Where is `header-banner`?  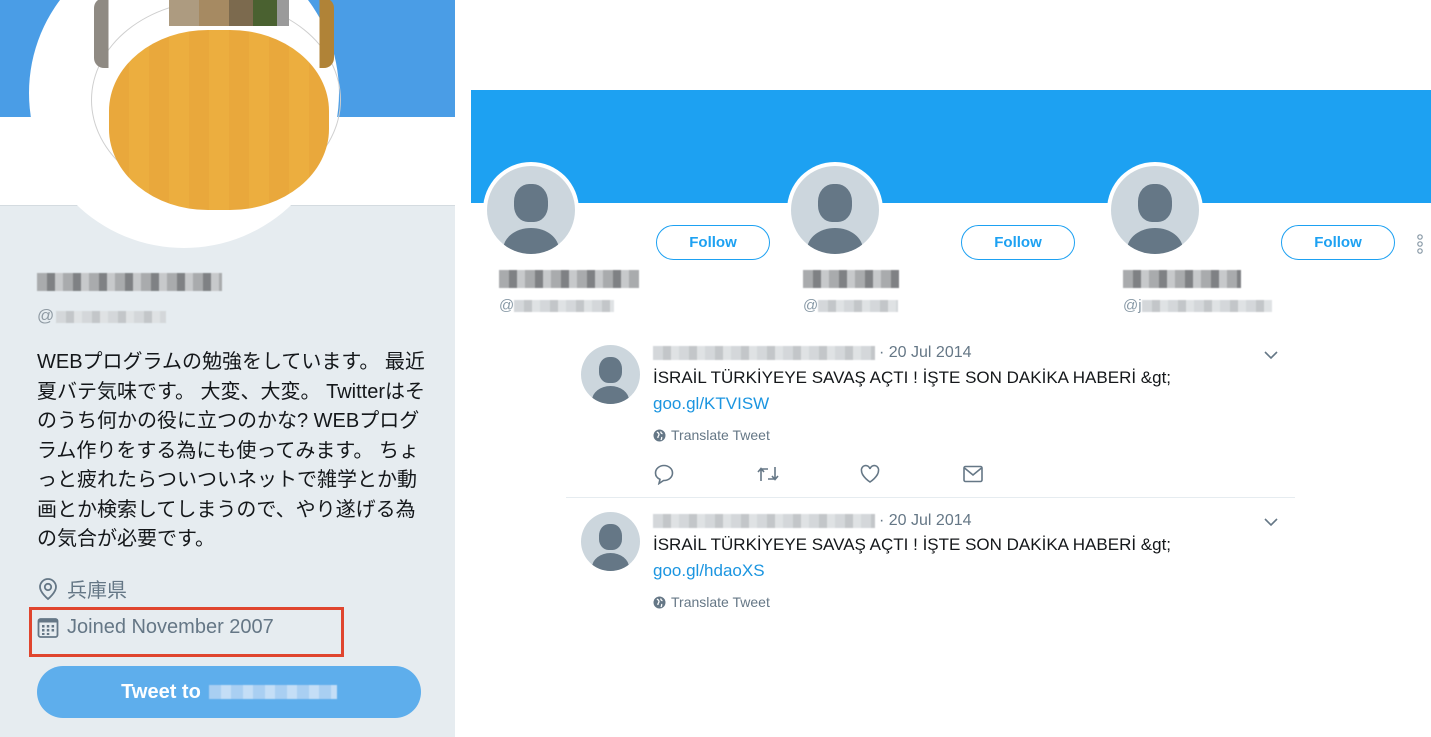
header-banner is located at coordinates (951, 146).